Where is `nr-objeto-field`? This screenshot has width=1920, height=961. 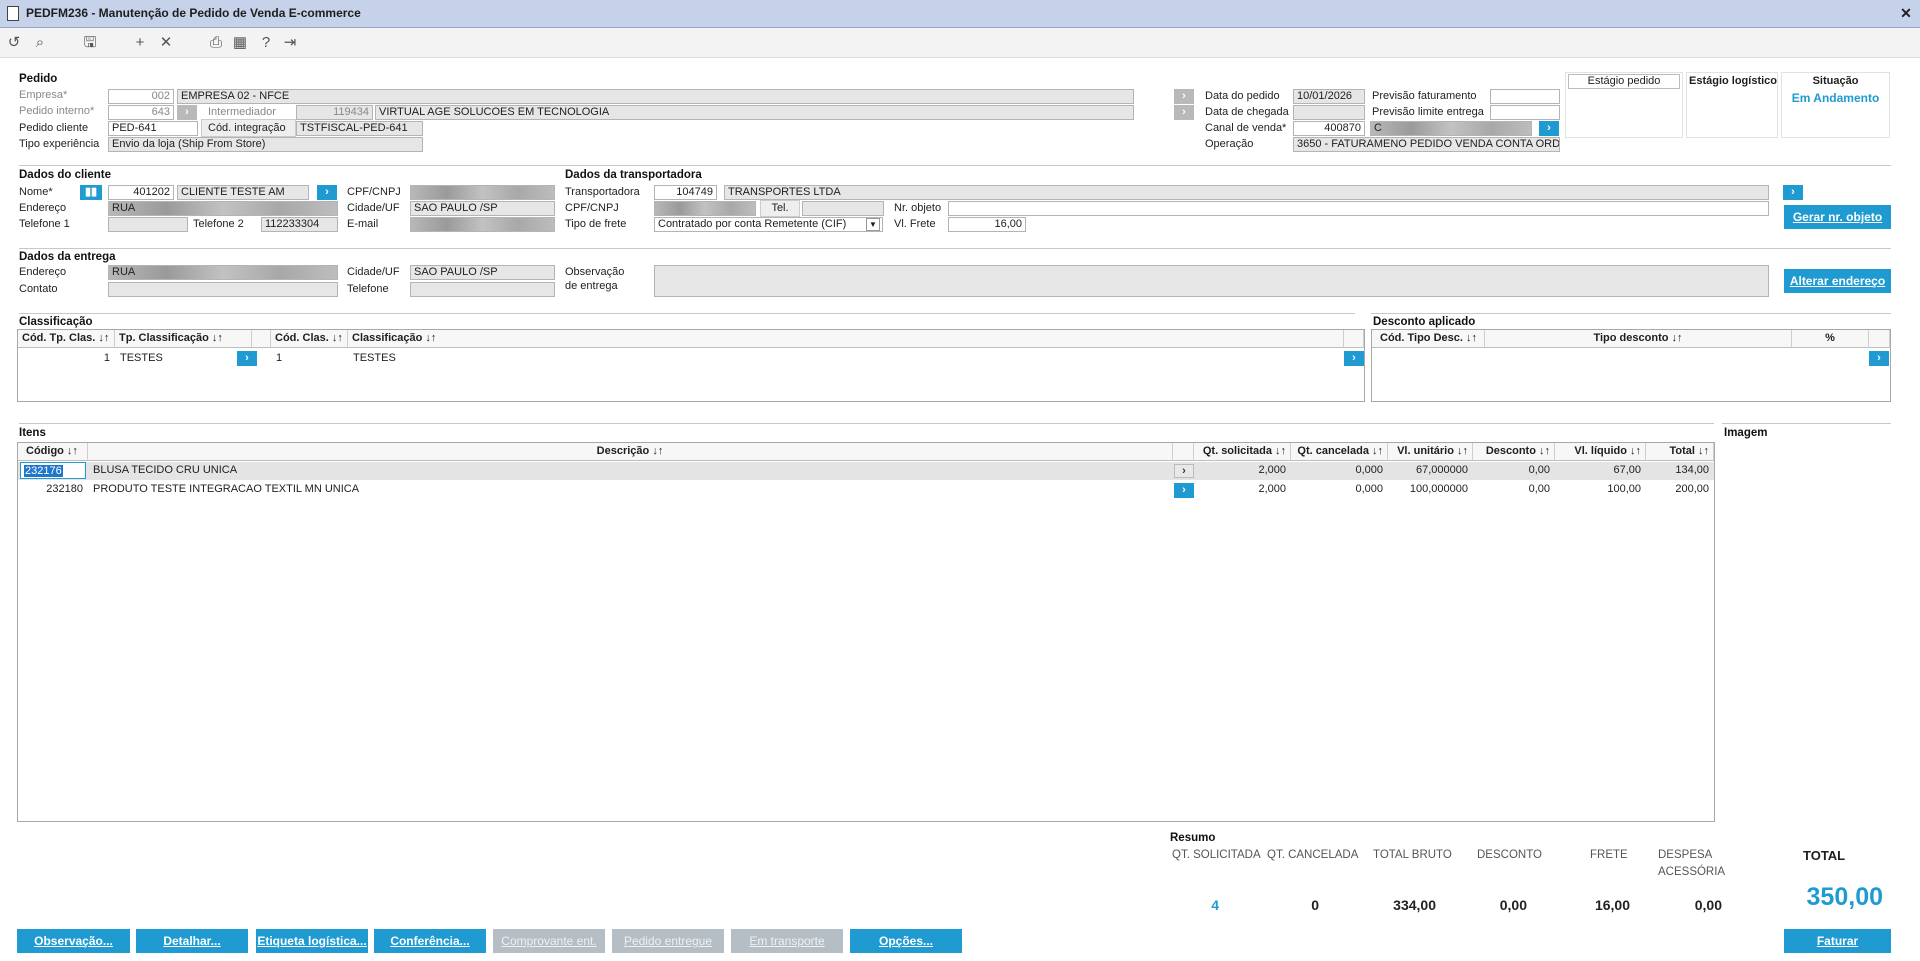
nr-objeto-field is located at coordinates (1358, 208).